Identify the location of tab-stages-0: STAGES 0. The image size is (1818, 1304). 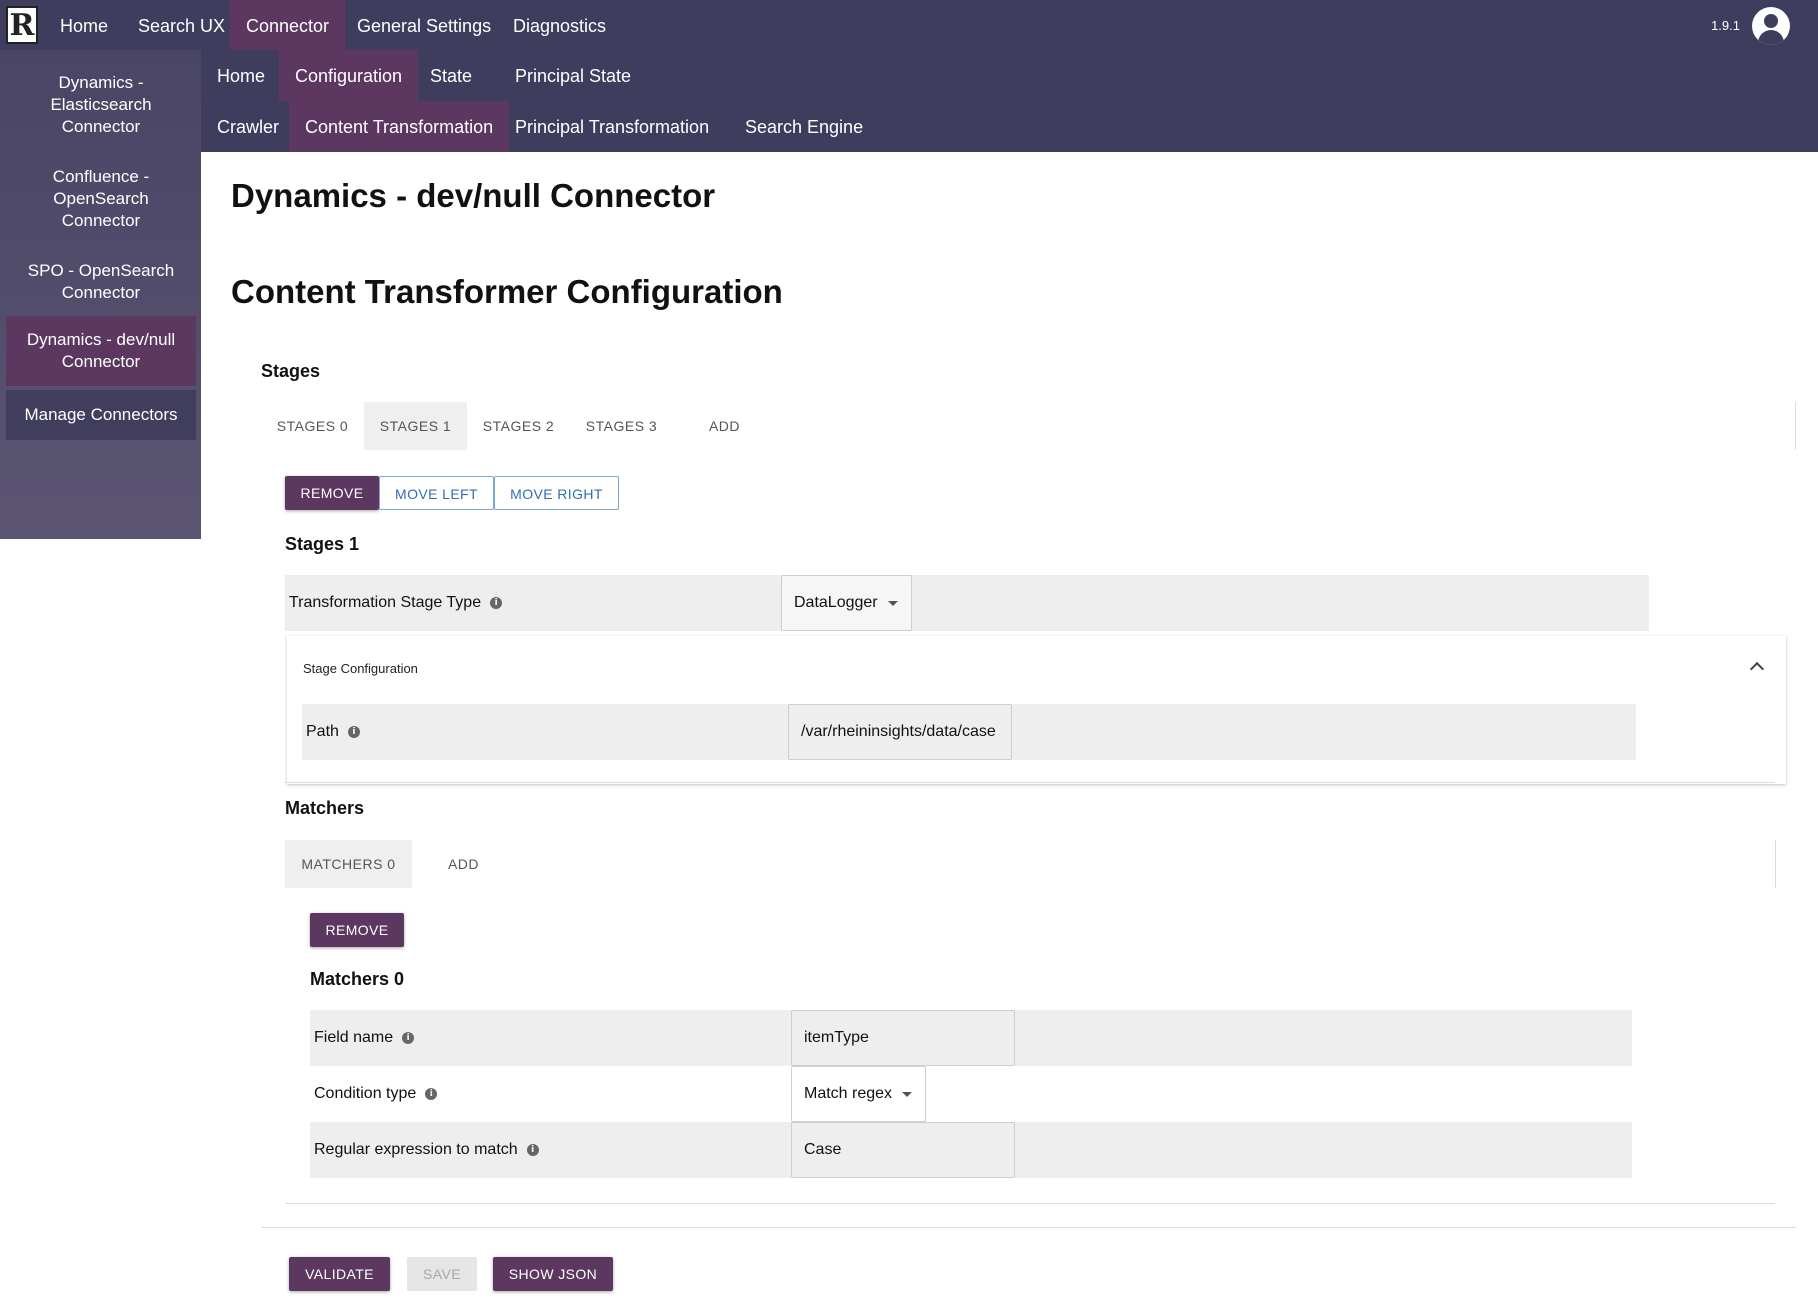
(312, 426).